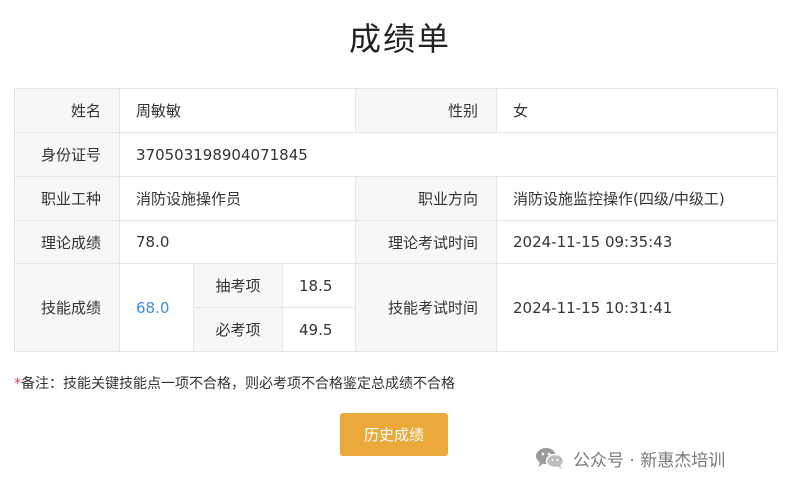 Image resolution: width=800 pixels, height=489 pixels. I want to click on id-label: 身份证号, so click(67, 154).